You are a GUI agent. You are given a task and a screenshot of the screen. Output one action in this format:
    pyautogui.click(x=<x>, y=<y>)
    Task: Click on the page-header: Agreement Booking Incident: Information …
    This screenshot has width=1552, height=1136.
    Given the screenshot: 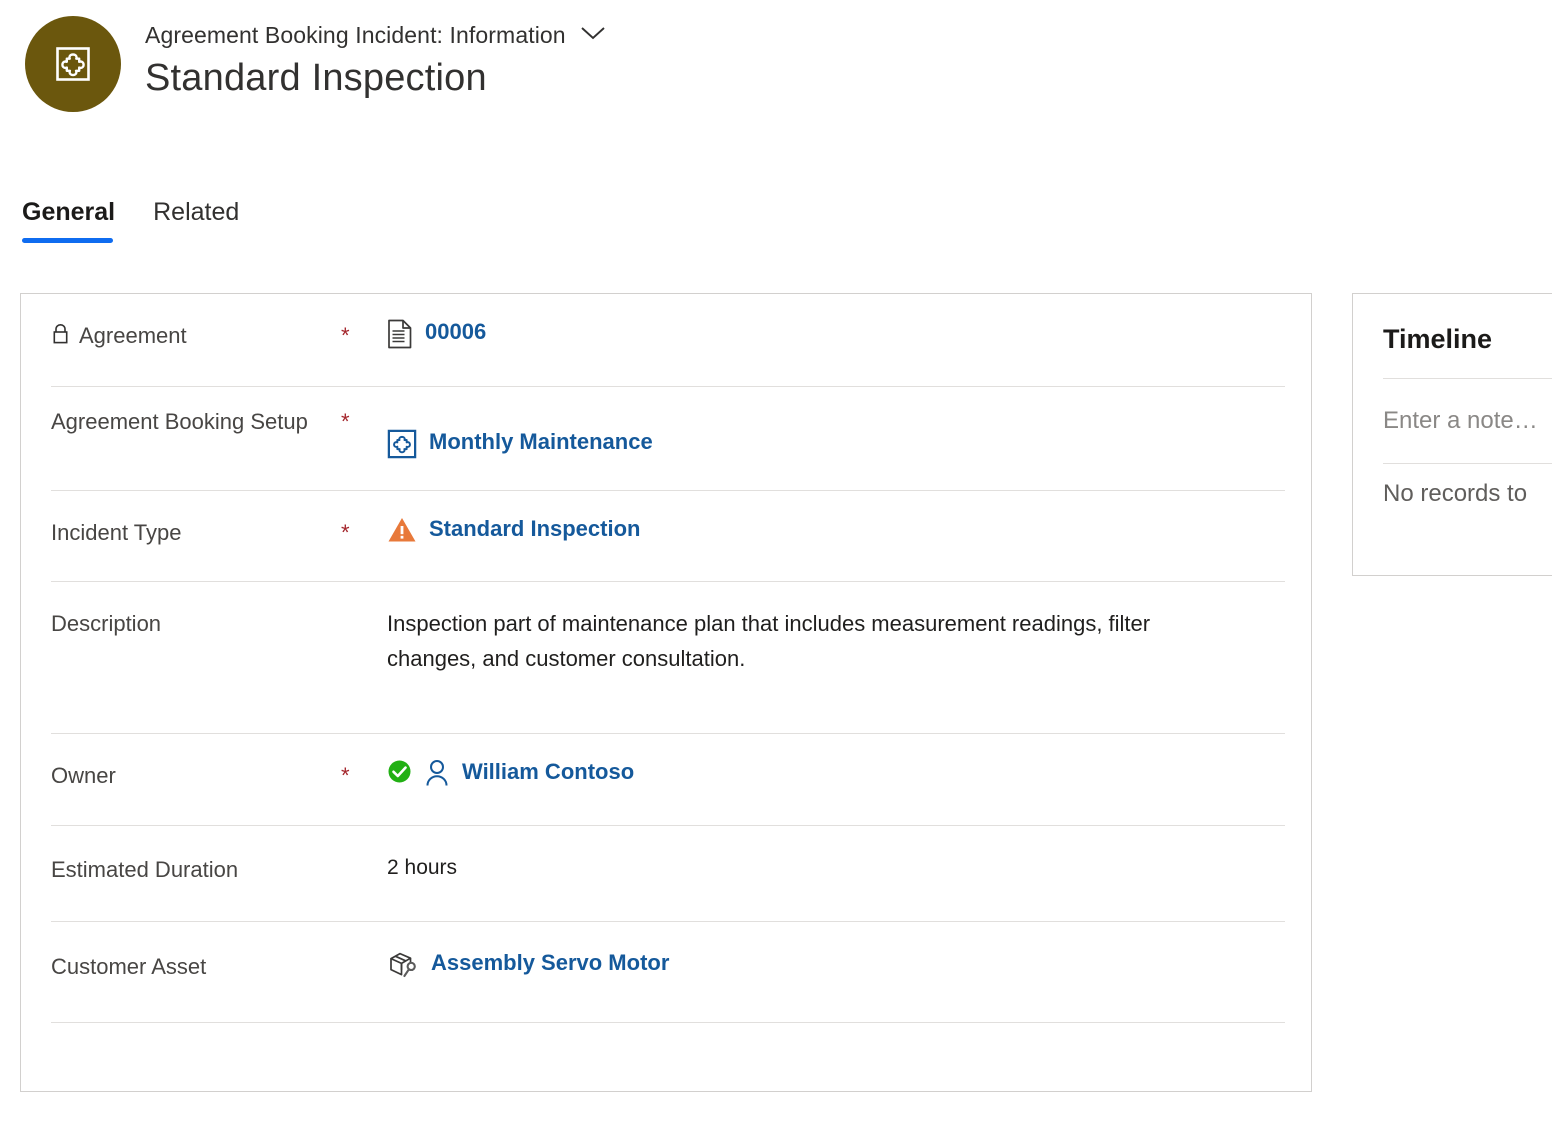 What is the action you would take?
    pyautogui.click(x=776, y=75)
    